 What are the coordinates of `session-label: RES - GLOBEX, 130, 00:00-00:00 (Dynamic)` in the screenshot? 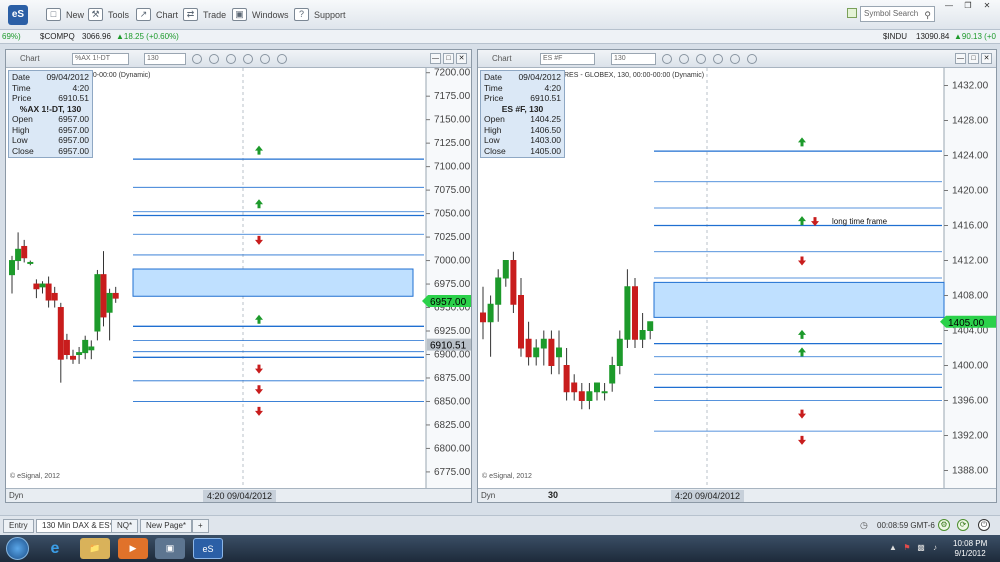 It's located at (634, 75).